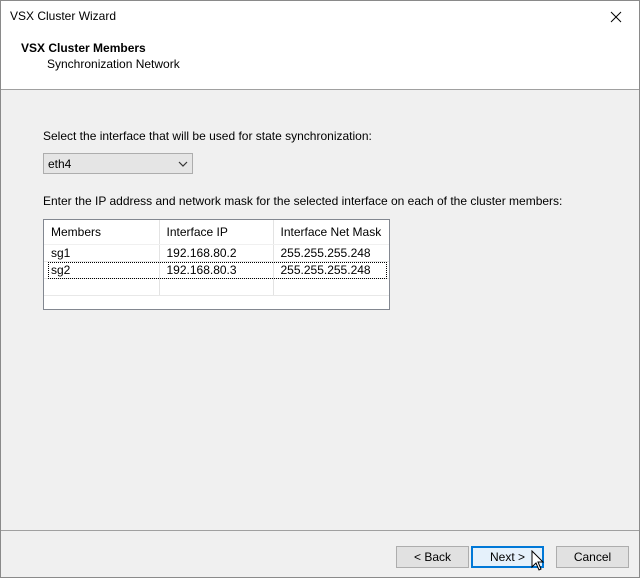  I want to click on member-name-cell: sg1, so click(102, 253).